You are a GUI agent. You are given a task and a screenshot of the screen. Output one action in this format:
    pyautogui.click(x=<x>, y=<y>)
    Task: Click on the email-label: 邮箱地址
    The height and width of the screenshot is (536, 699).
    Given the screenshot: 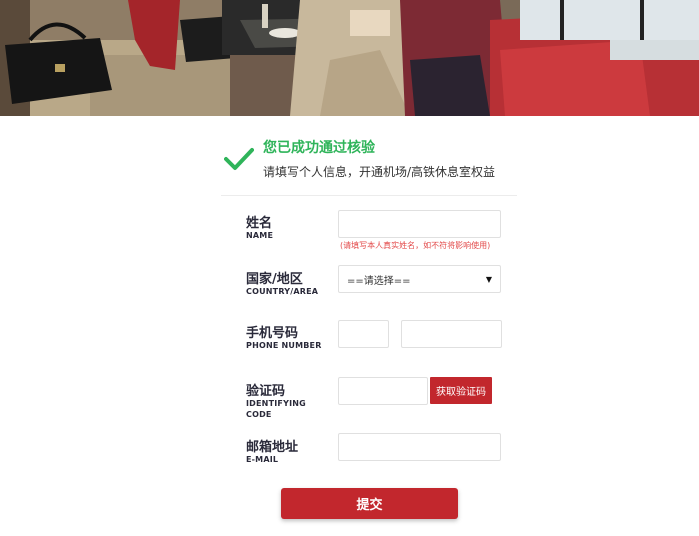 What is the action you would take?
    pyautogui.click(x=272, y=447)
    